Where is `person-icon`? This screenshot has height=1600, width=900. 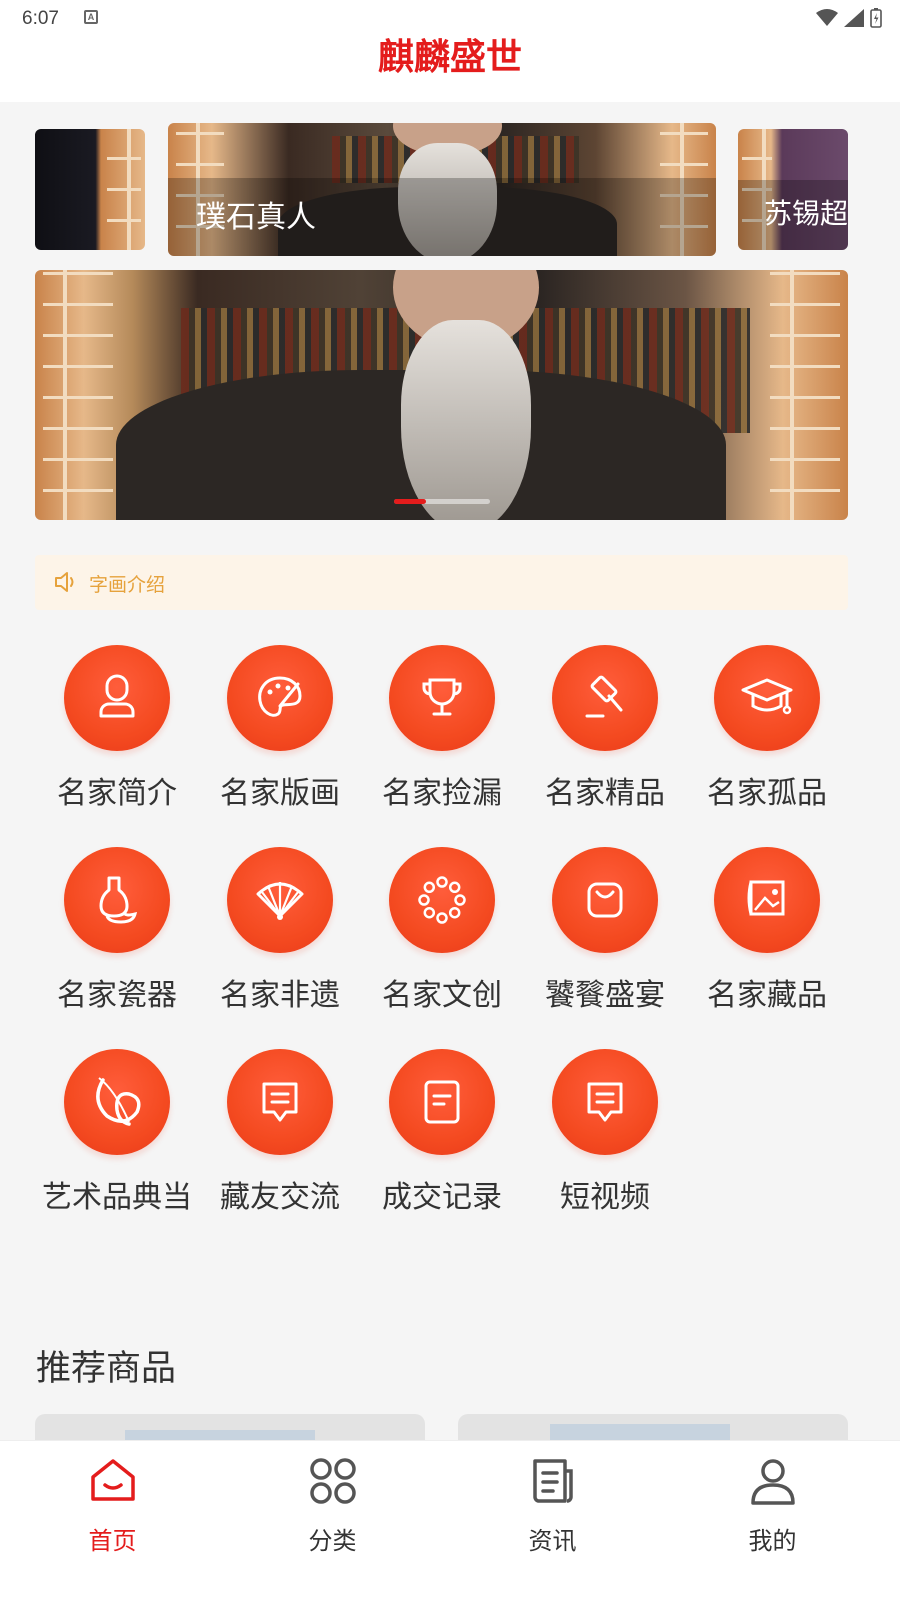 person-icon is located at coordinates (117, 696).